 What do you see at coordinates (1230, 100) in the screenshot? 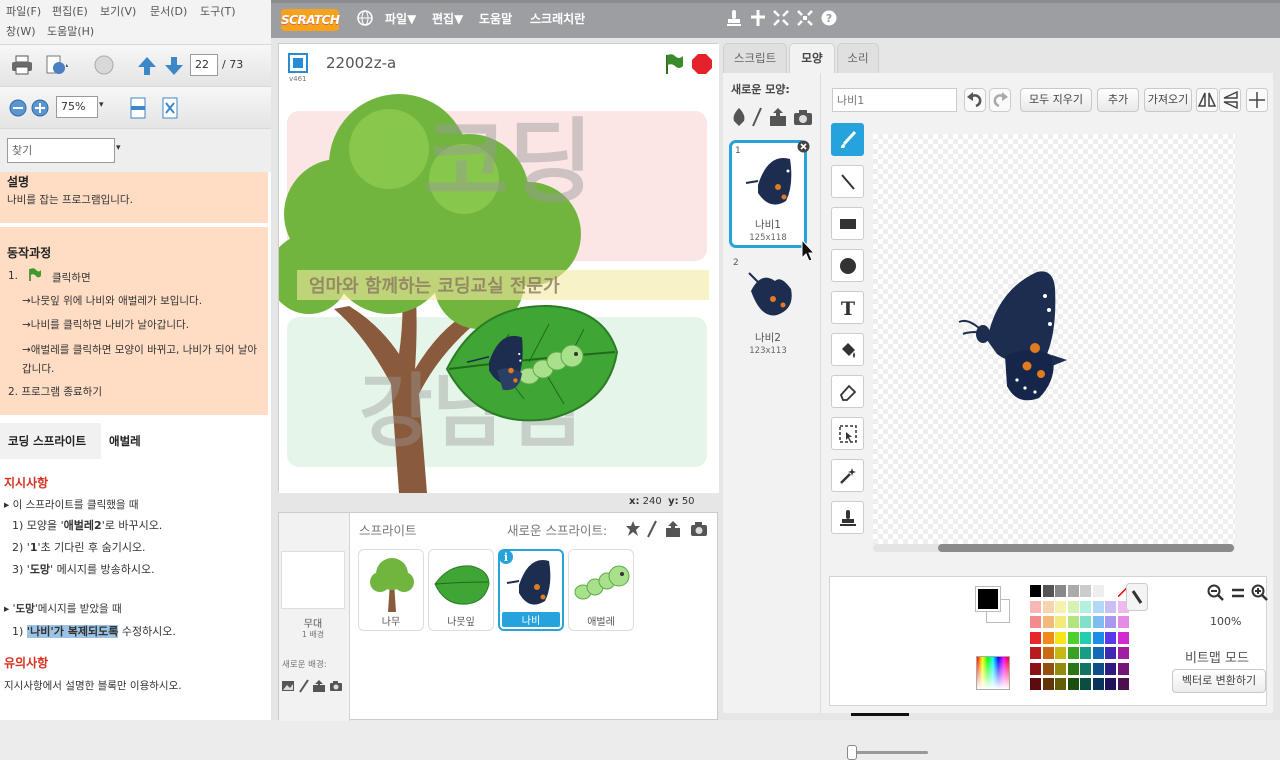
I see `flip-vertical-icon` at bounding box center [1230, 100].